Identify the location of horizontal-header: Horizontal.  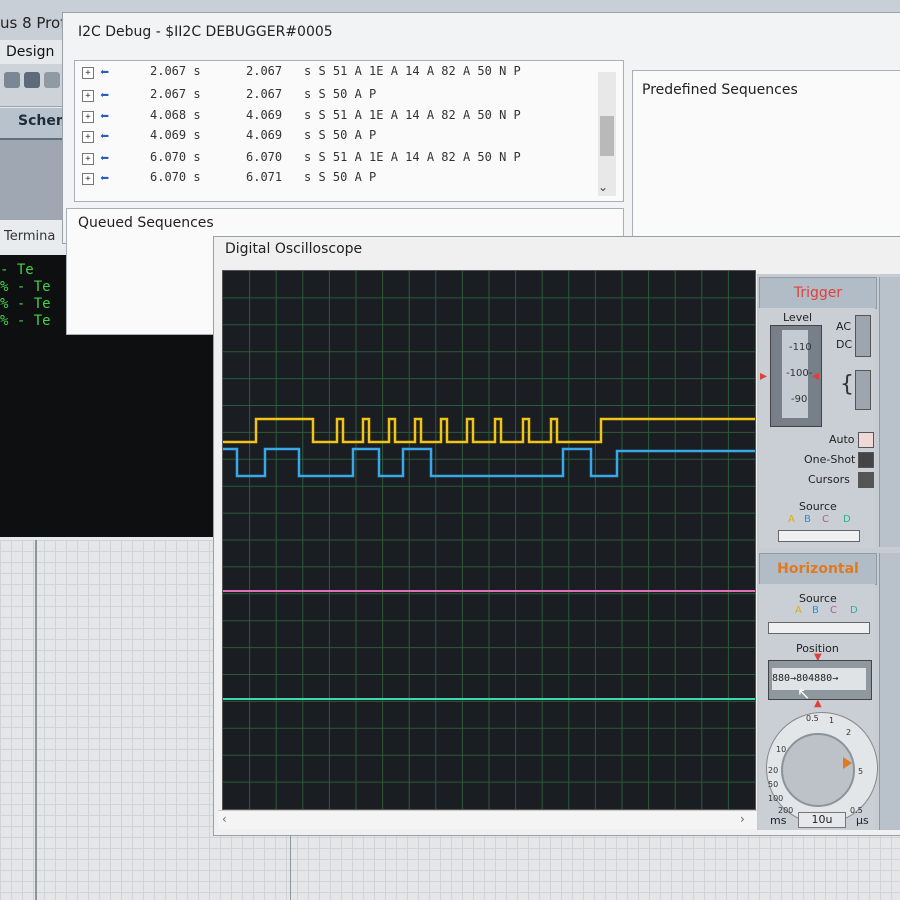
(818, 569).